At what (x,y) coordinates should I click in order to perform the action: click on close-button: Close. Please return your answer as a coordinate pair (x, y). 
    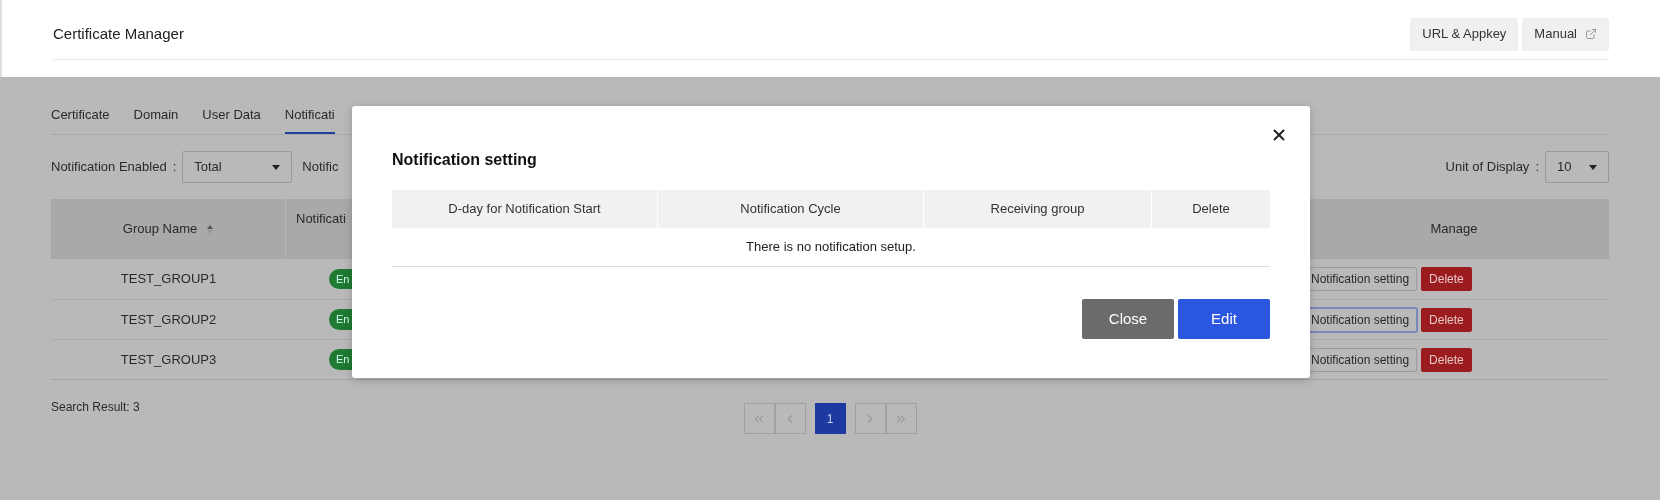
    Looking at the image, I should click on (1128, 319).